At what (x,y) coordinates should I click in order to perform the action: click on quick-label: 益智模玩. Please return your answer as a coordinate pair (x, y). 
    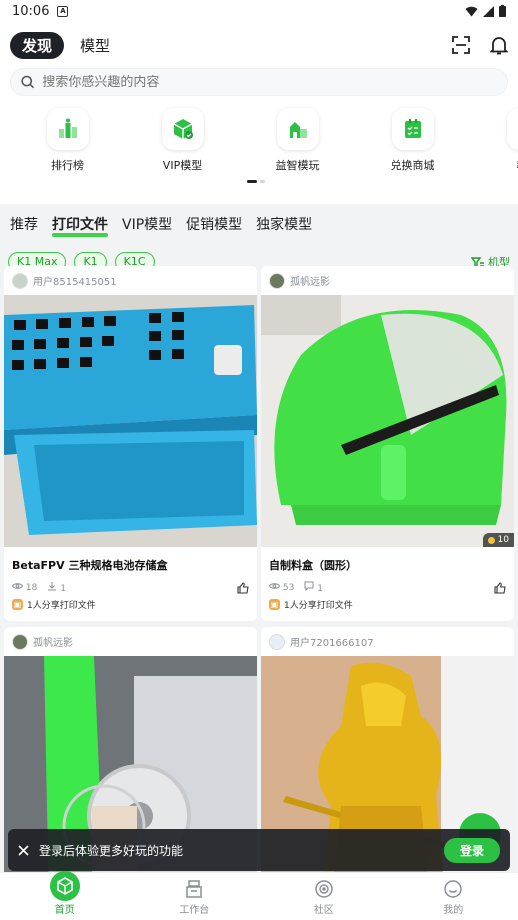
    Looking at the image, I should click on (297, 165).